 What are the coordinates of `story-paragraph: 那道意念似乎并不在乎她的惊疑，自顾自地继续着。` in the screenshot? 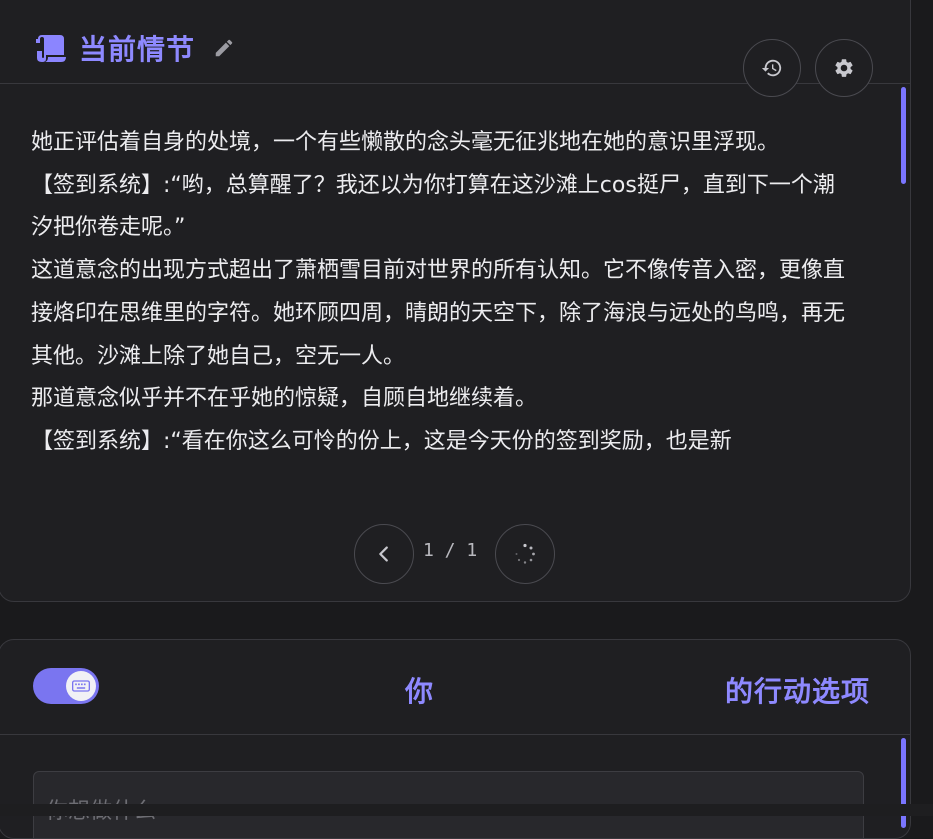 It's located at (284, 399).